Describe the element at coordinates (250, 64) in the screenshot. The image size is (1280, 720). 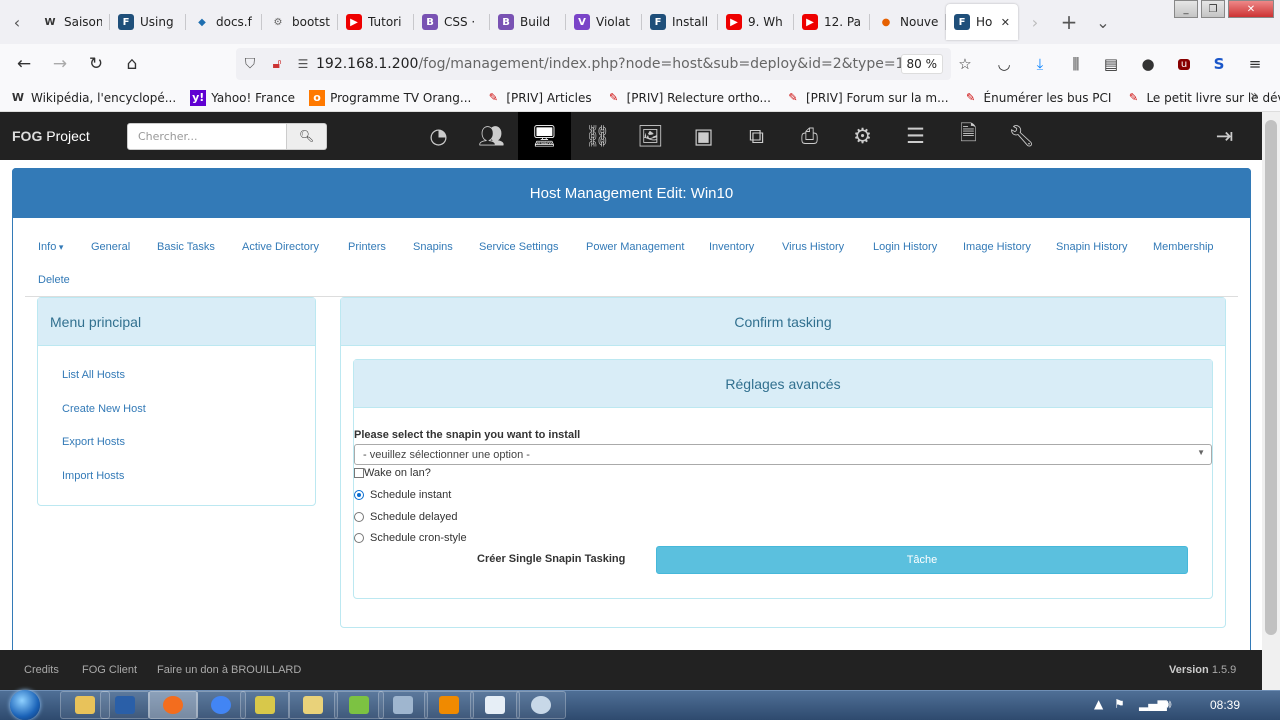
I see `tracking-shield-icon: ⛉` at that location.